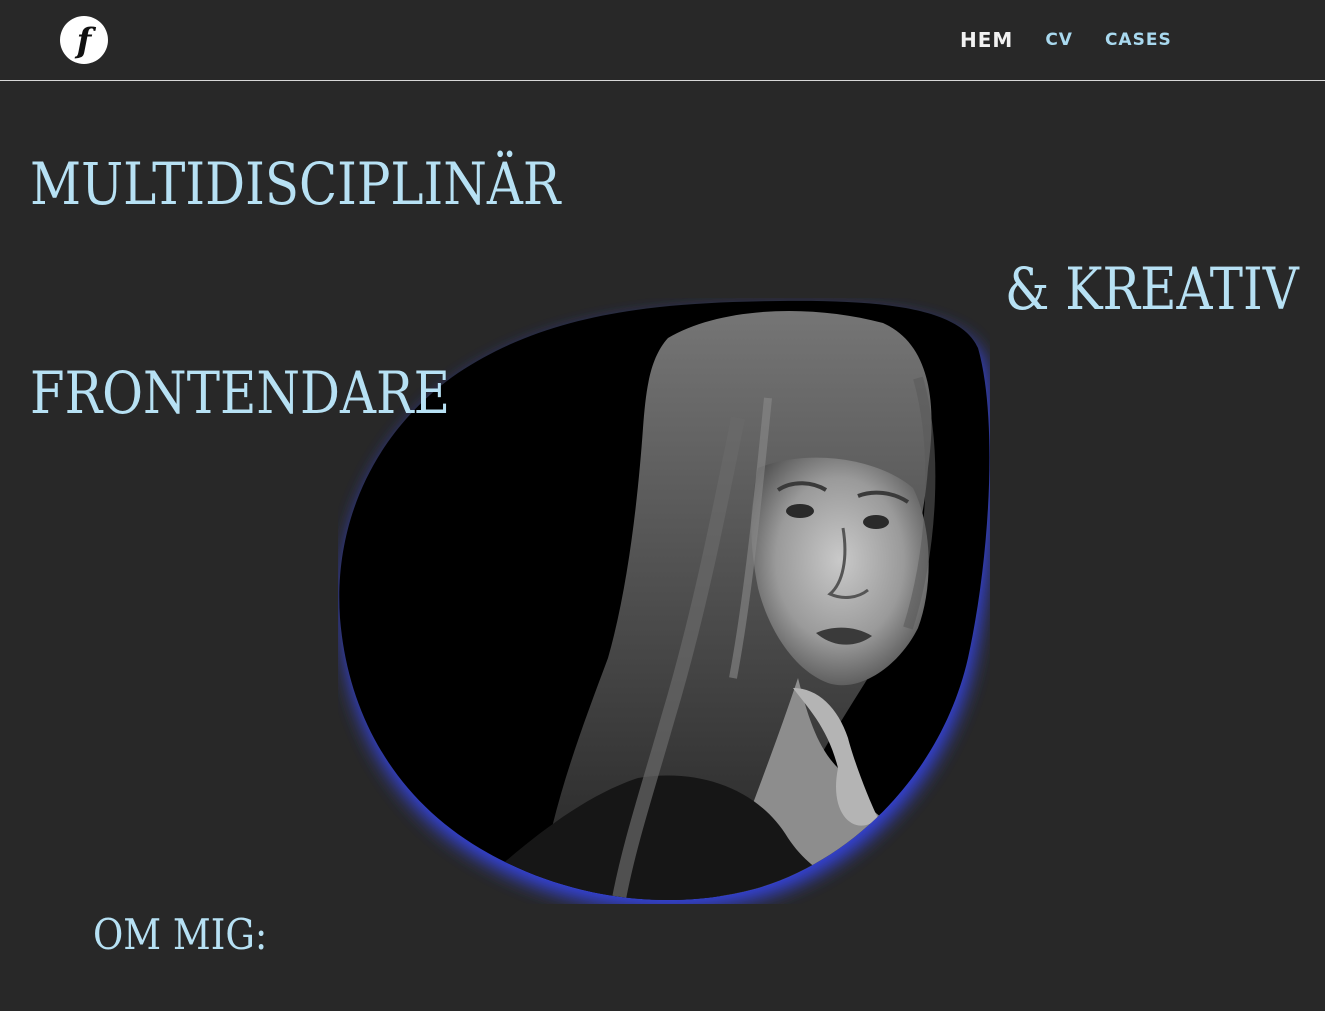  I want to click on nav-cases-link: CASES, so click(1138, 40).